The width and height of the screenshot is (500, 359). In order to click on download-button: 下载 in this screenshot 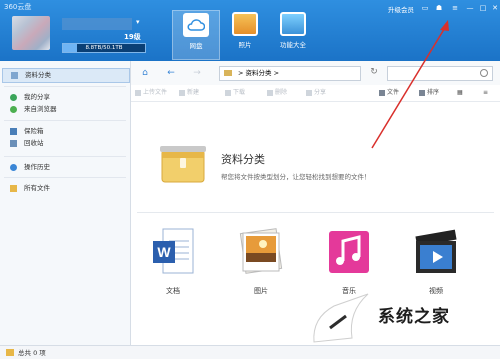, I will do `click(235, 93)`.